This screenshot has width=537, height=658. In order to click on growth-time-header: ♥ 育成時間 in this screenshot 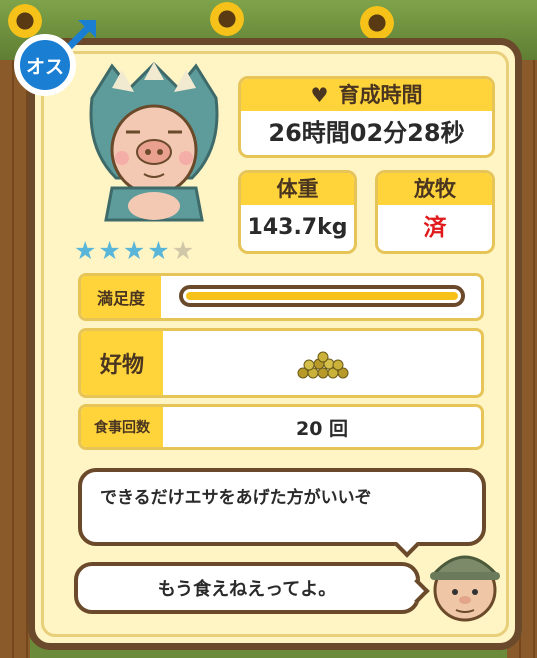, I will do `click(366, 95)`.